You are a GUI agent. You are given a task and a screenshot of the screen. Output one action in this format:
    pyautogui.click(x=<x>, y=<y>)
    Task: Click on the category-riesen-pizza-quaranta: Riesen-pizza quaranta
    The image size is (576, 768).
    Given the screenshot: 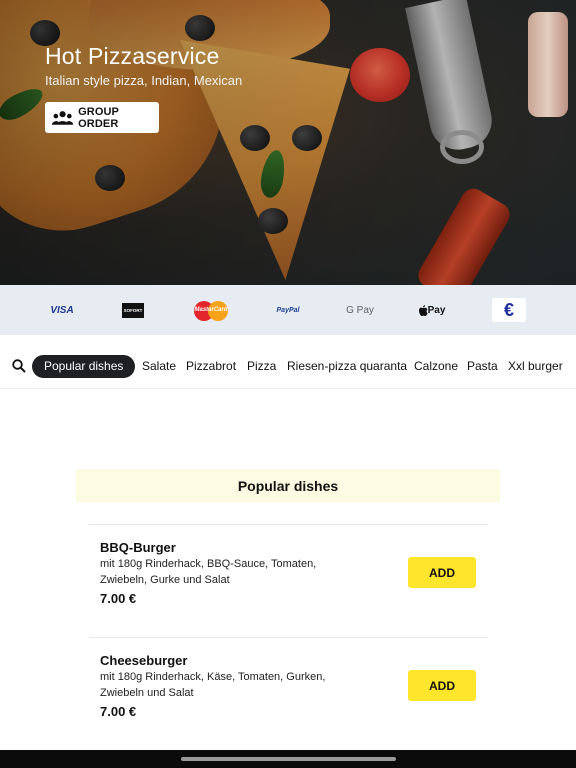 What is the action you would take?
    pyautogui.click(x=347, y=366)
    